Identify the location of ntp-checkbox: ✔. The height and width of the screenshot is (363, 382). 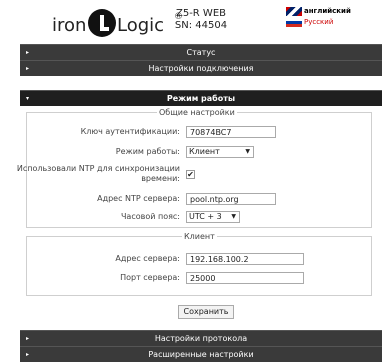
(190, 174).